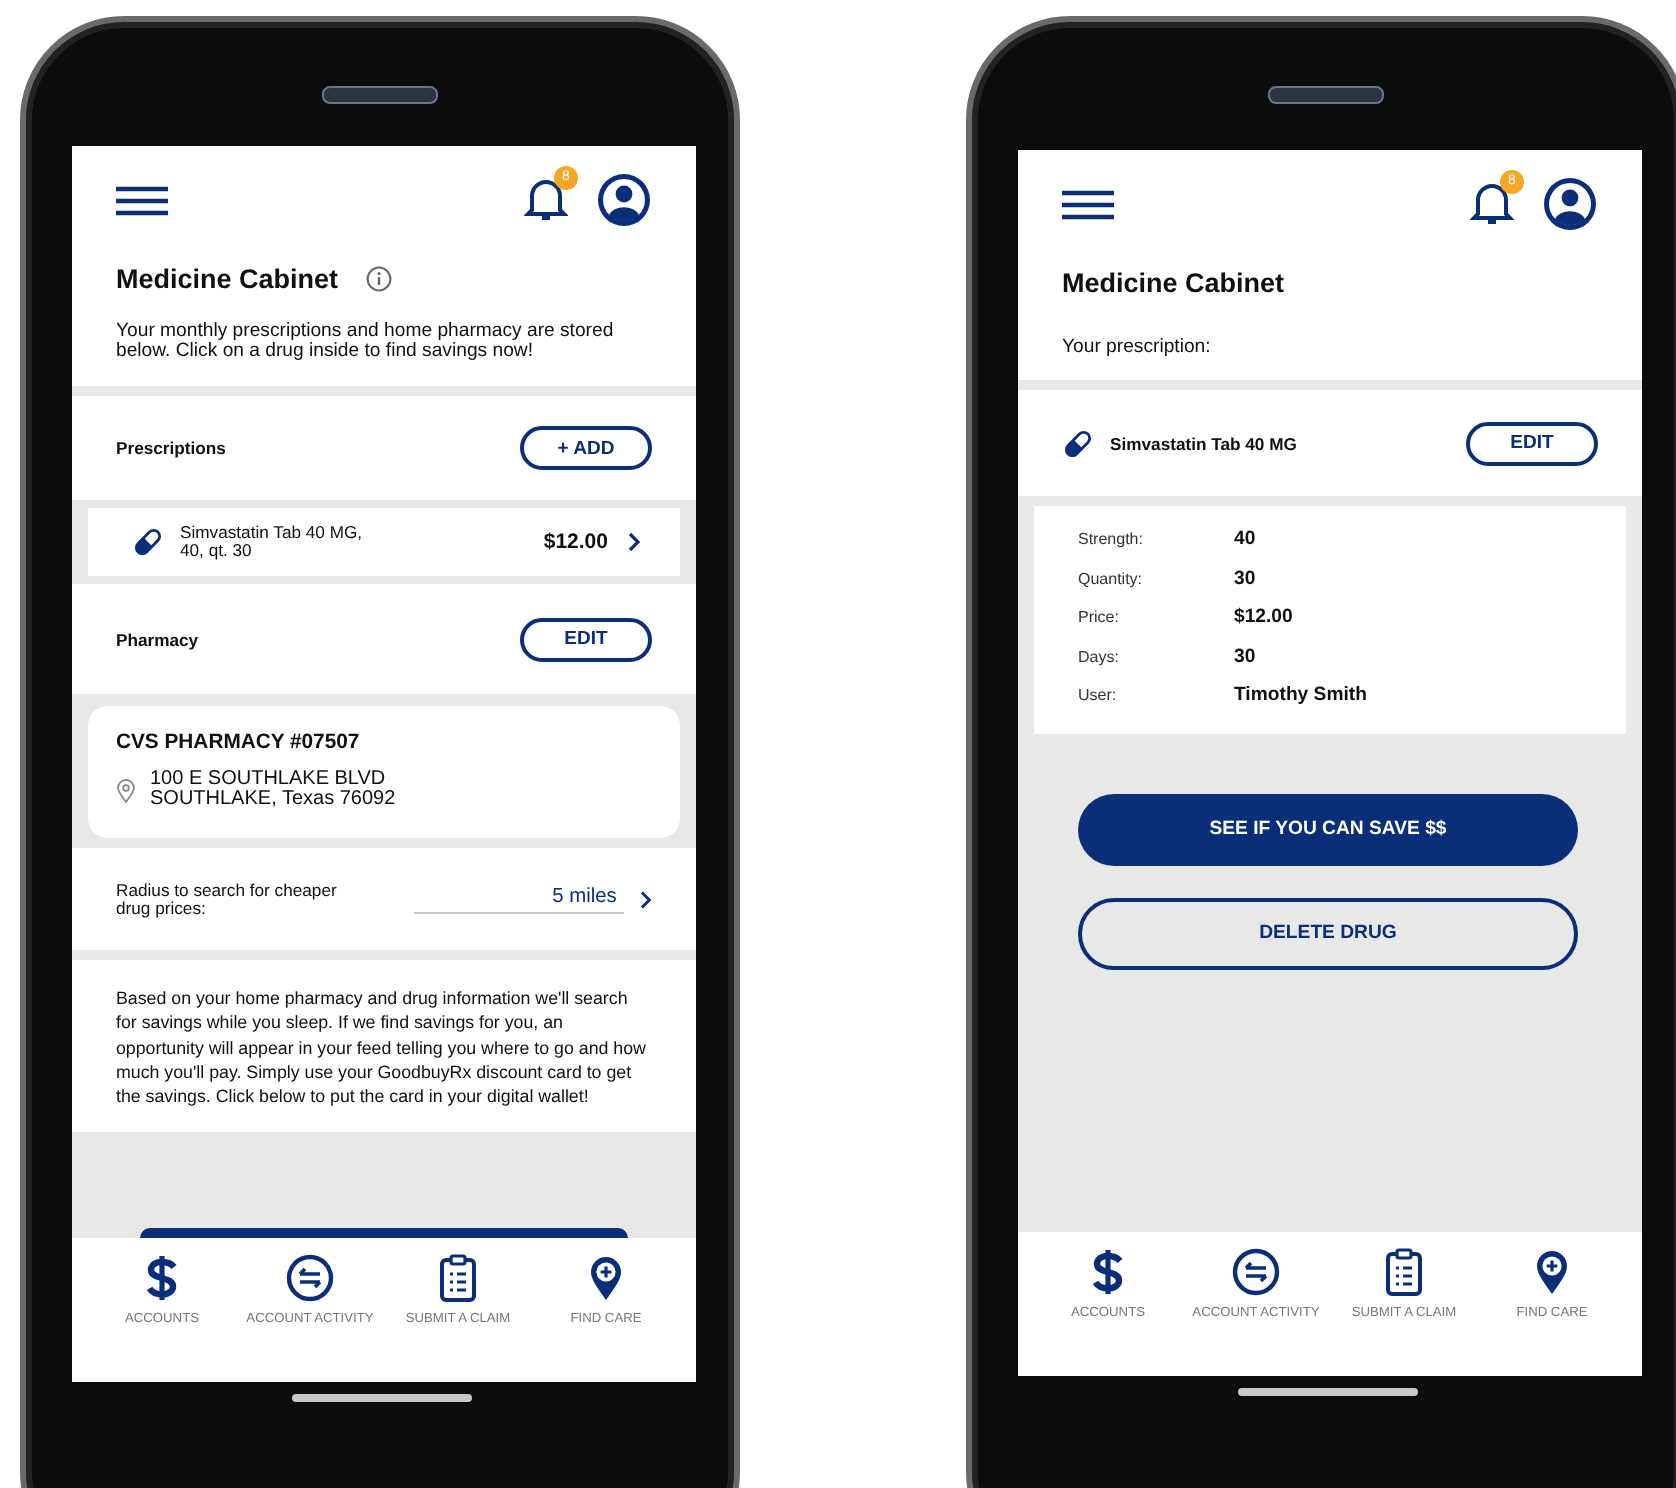 The height and width of the screenshot is (1488, 1676). Describe the element at coordinates (381, 1048) in the screenshot. I see `savings-info-text: Based on your home pharmacy and drug information we'll search for savings while you sleep. If we find savings for you, an opportunity will appear in your feed telling you where to go and how much you'll pay. Simply use your GoodbuyRx discount card to get the savings. Click below to put the card in your digital wallet!` at that location.